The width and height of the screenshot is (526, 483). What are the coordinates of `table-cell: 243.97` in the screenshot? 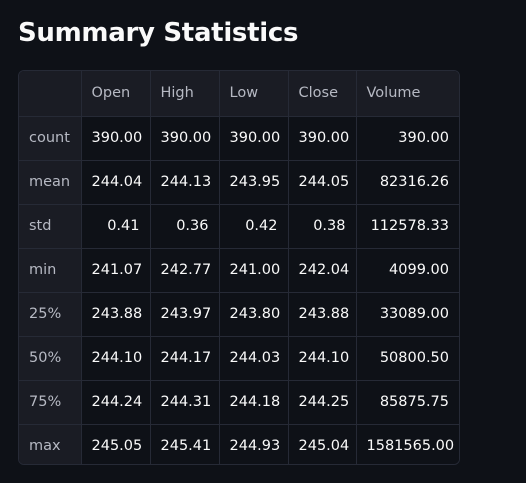 It's located at (185, 314).